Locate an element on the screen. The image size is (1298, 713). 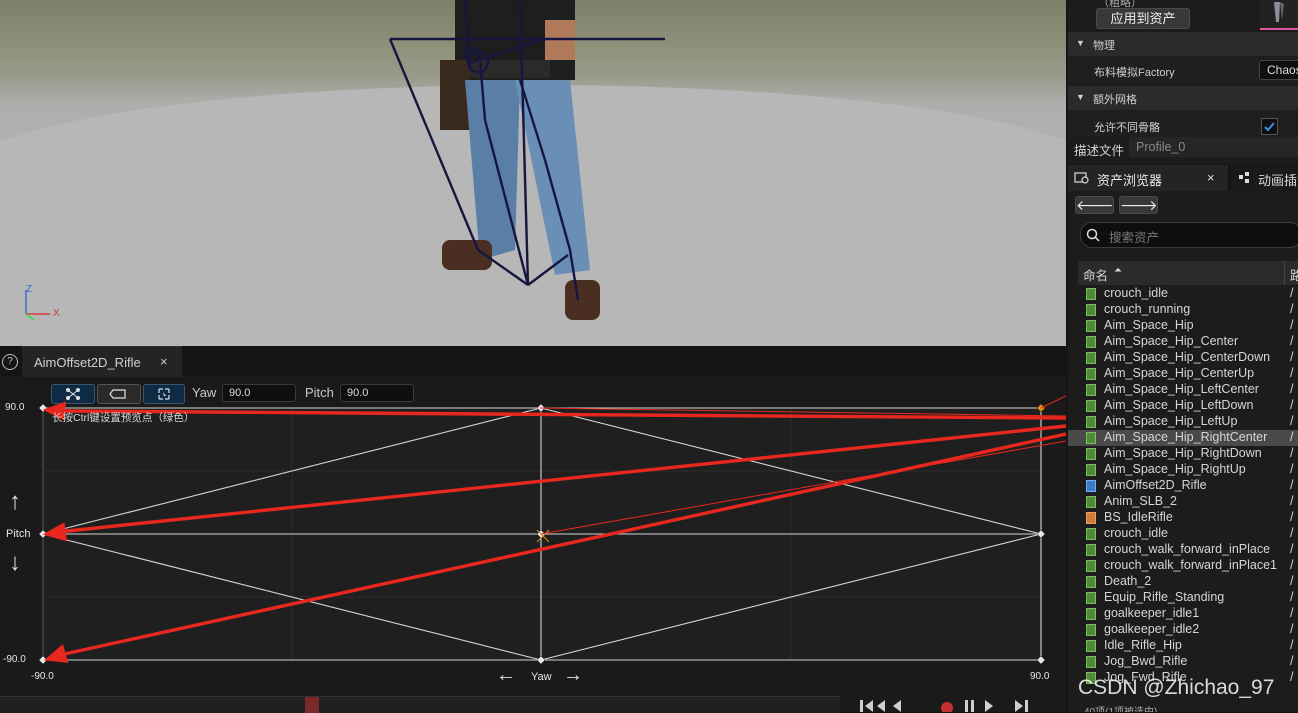
back-button: 🡐 is located at coordinates (1094, 205).